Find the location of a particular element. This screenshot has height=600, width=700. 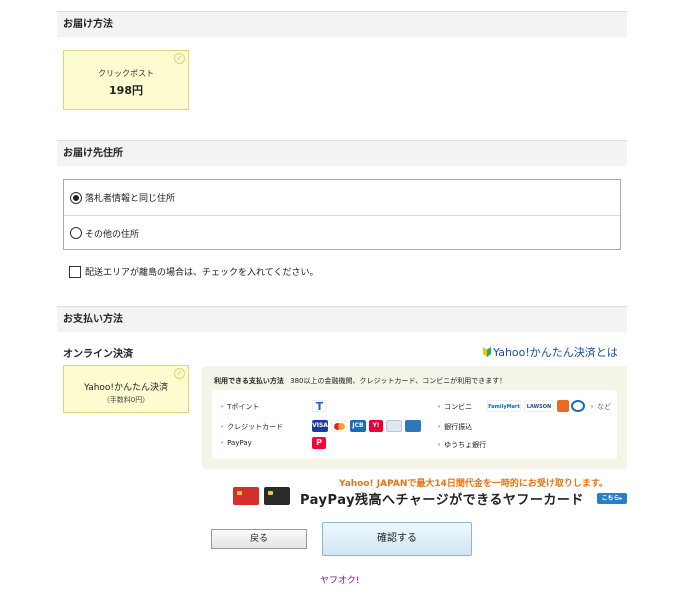

yahoo-card-red-icon is located at coordinates (246, 496).